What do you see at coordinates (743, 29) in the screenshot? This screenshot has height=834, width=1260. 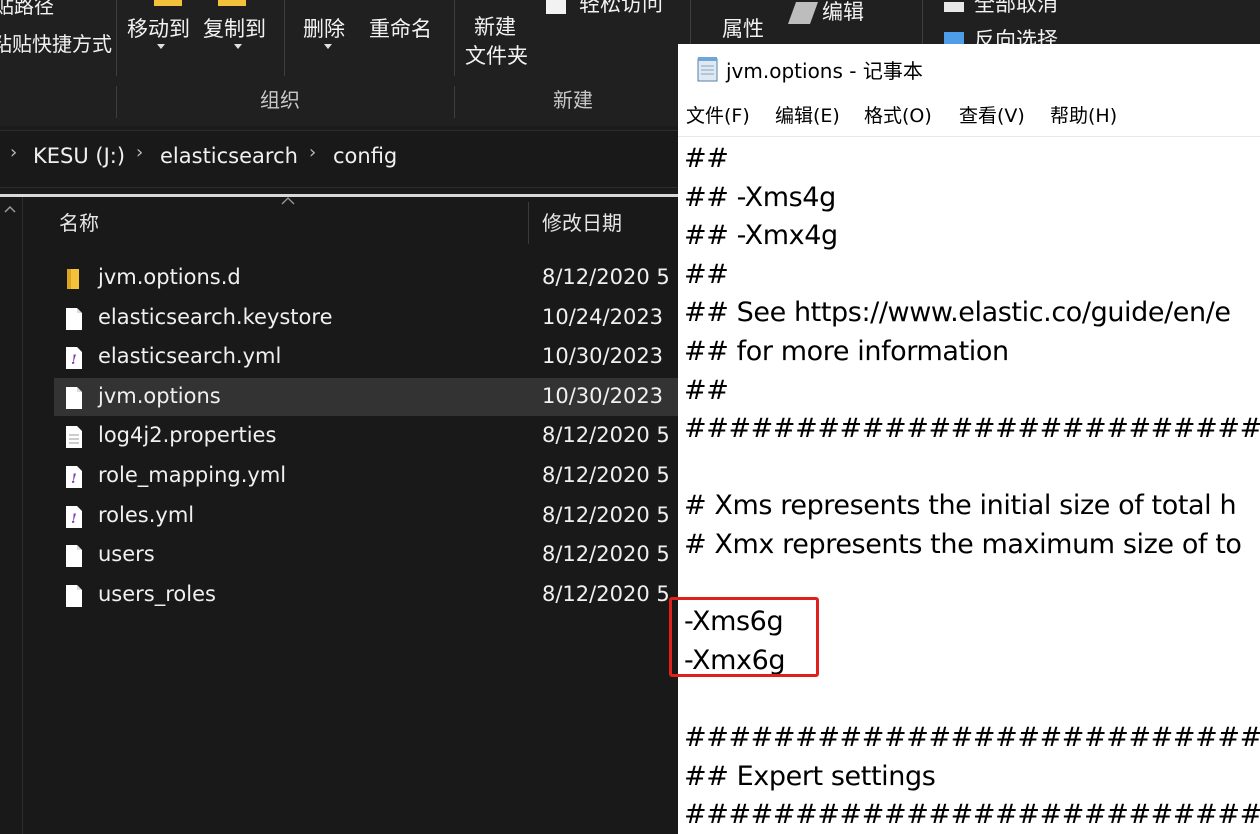 I see `properties-button: 属性` at bounding box center [743, 29].